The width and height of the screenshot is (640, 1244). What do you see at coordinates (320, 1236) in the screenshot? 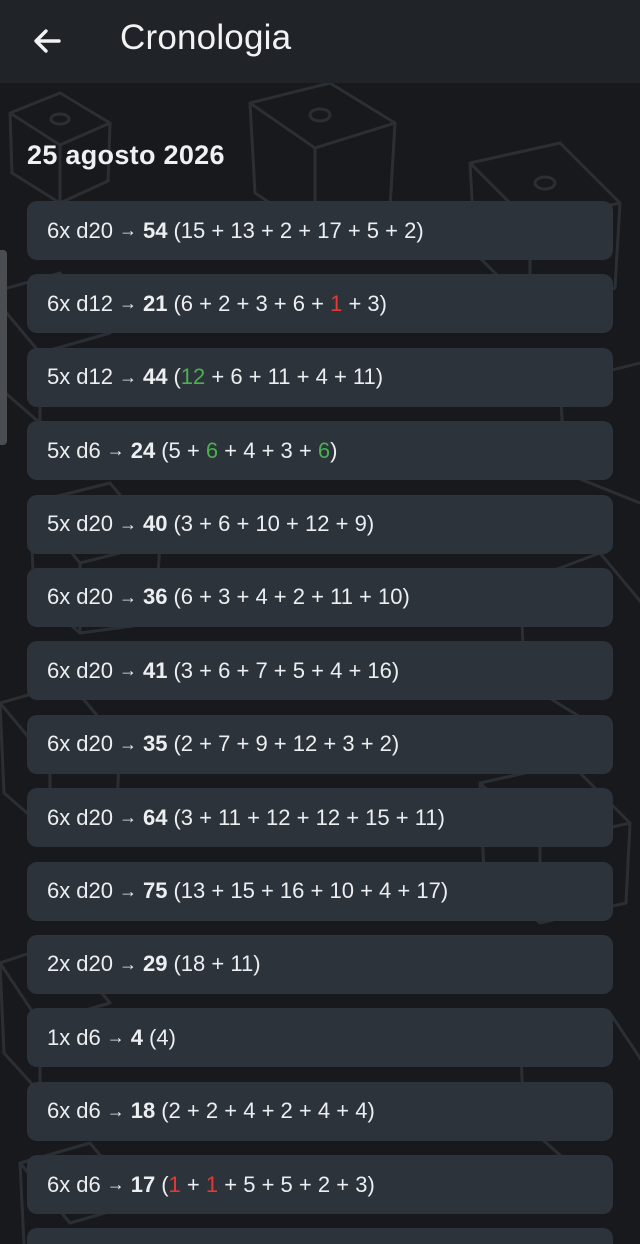
I see `roll-history-item` at bounding box center [320, 1236].